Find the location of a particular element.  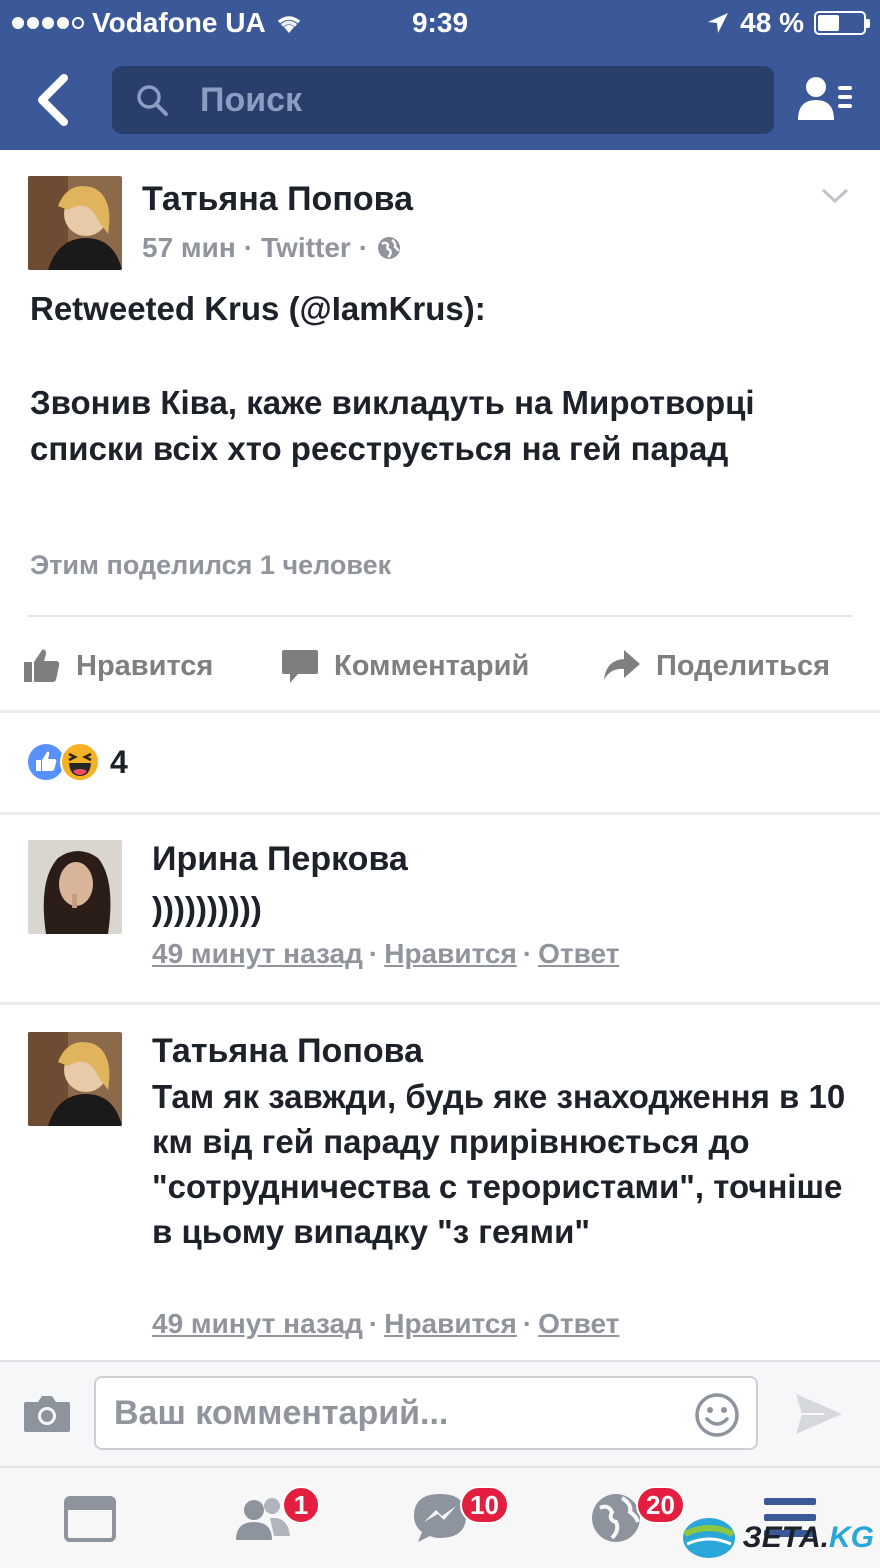

friend-requests-icon is located at coordinates (825, 99).